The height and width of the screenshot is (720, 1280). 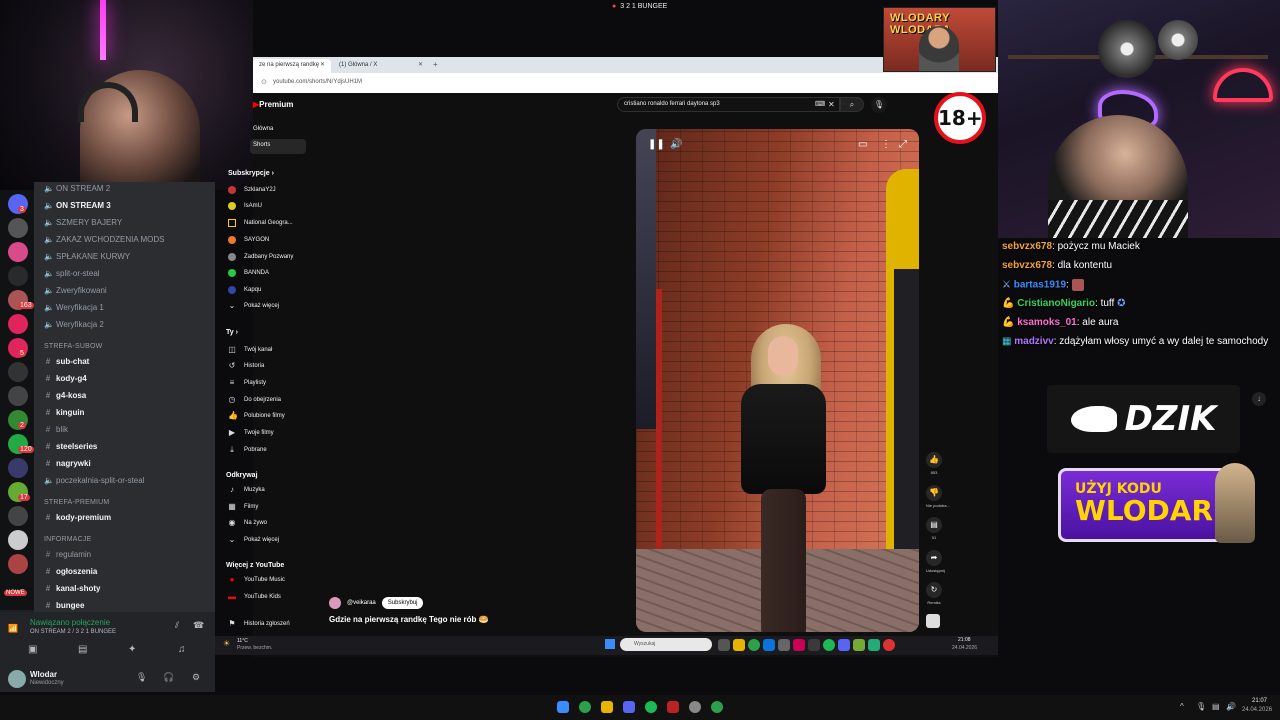 What do you see at coordinates (232, 332) in the screenshot?
I see `you-heading: Ty ›` at bounding box center [232, 332].